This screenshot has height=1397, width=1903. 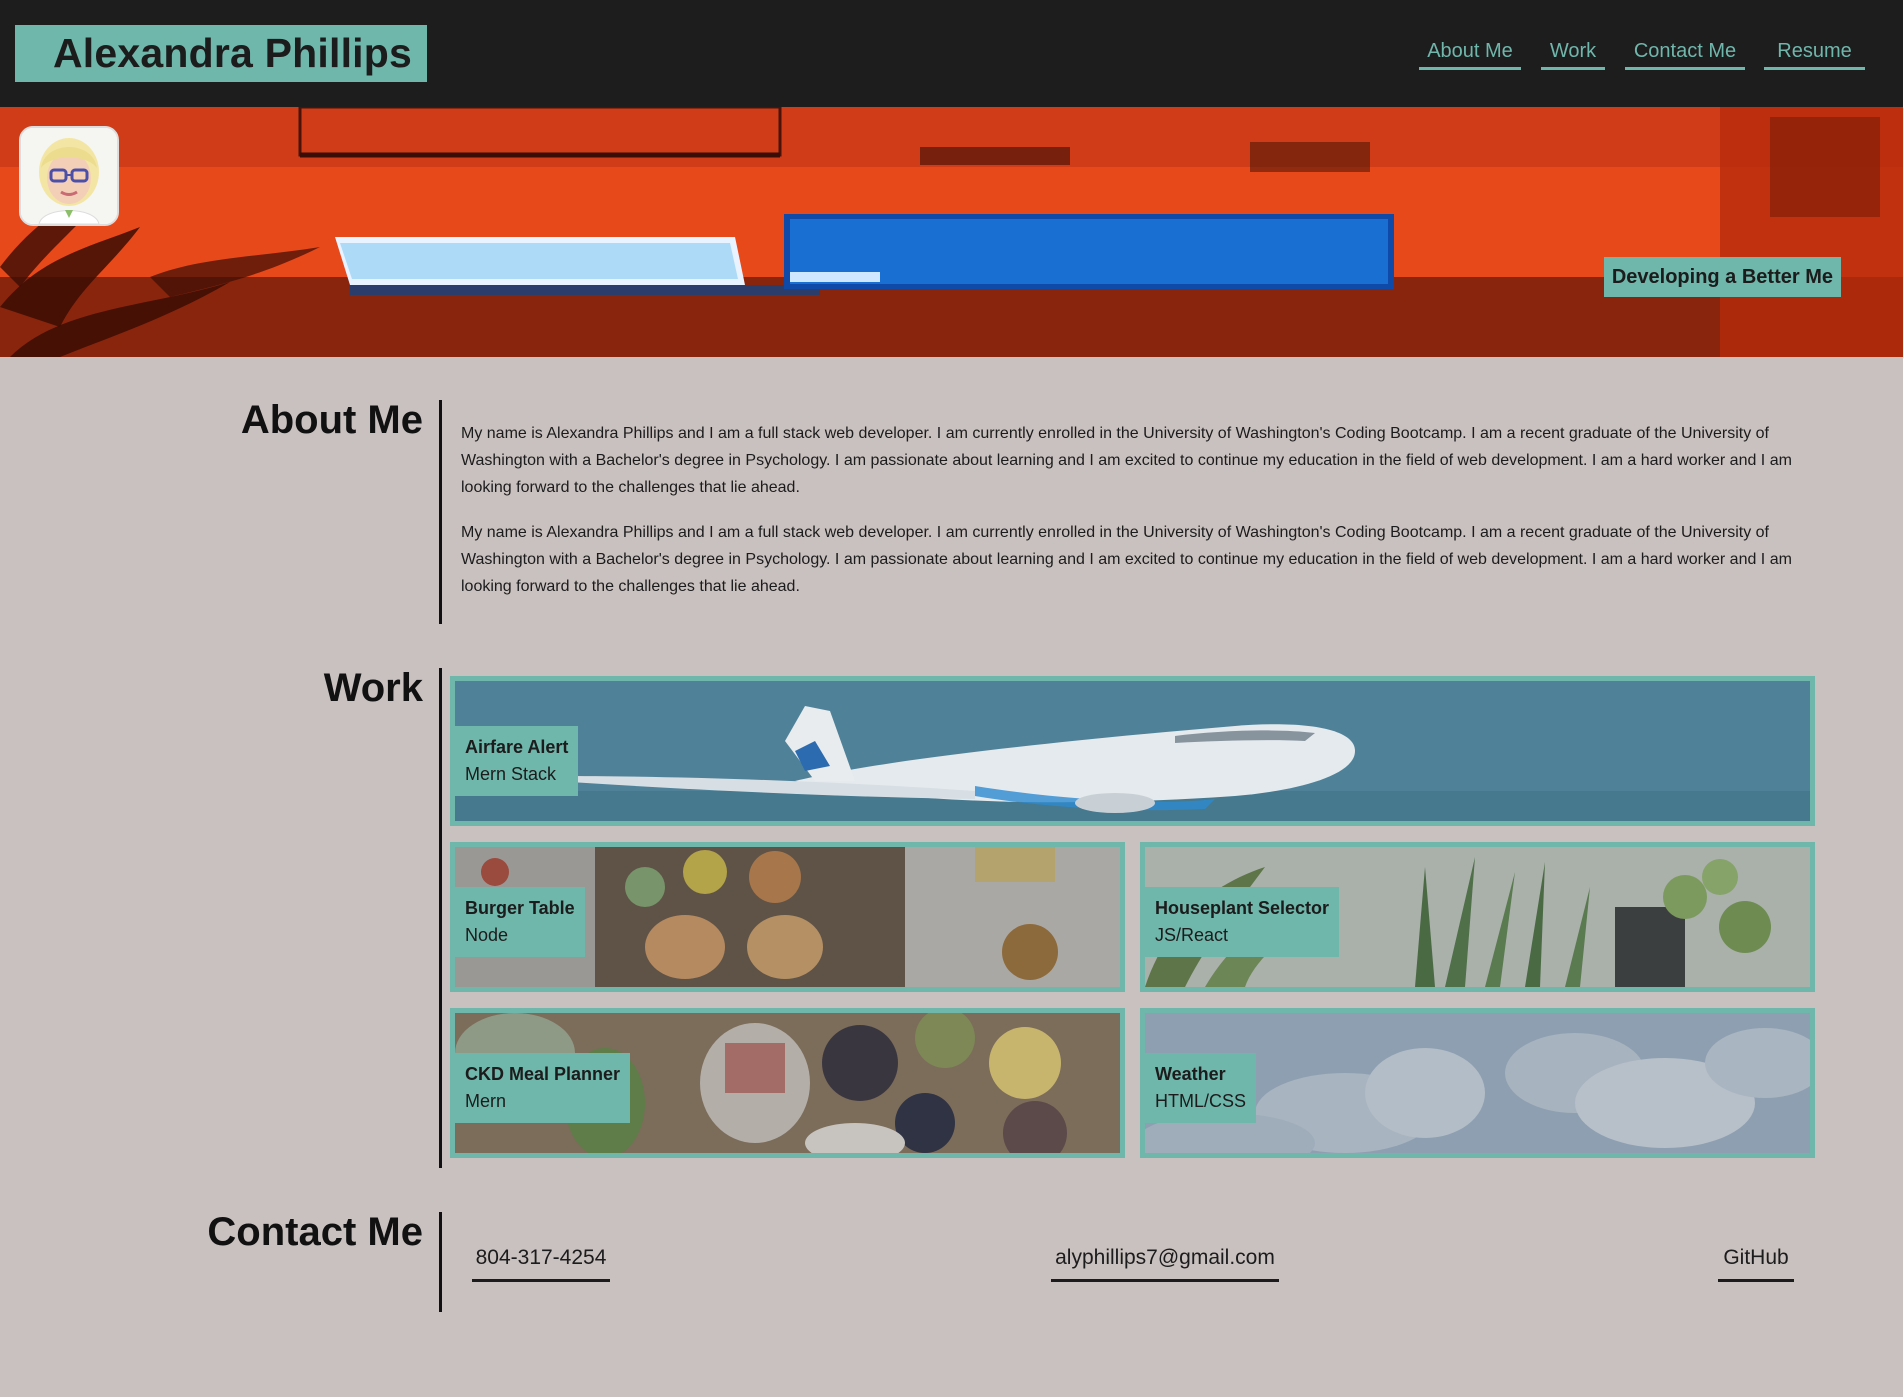 What do you see at coordinates (517, 761) in the screenshot?
I see `project-label: Airfare Alert Mern Stack` at bounding box center [517, 761].